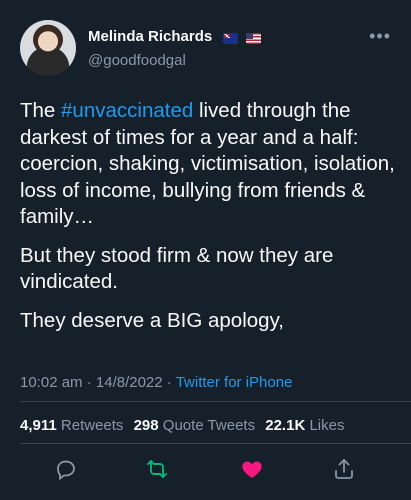  I want to click on quotes-count: 298, so click(146, 425).